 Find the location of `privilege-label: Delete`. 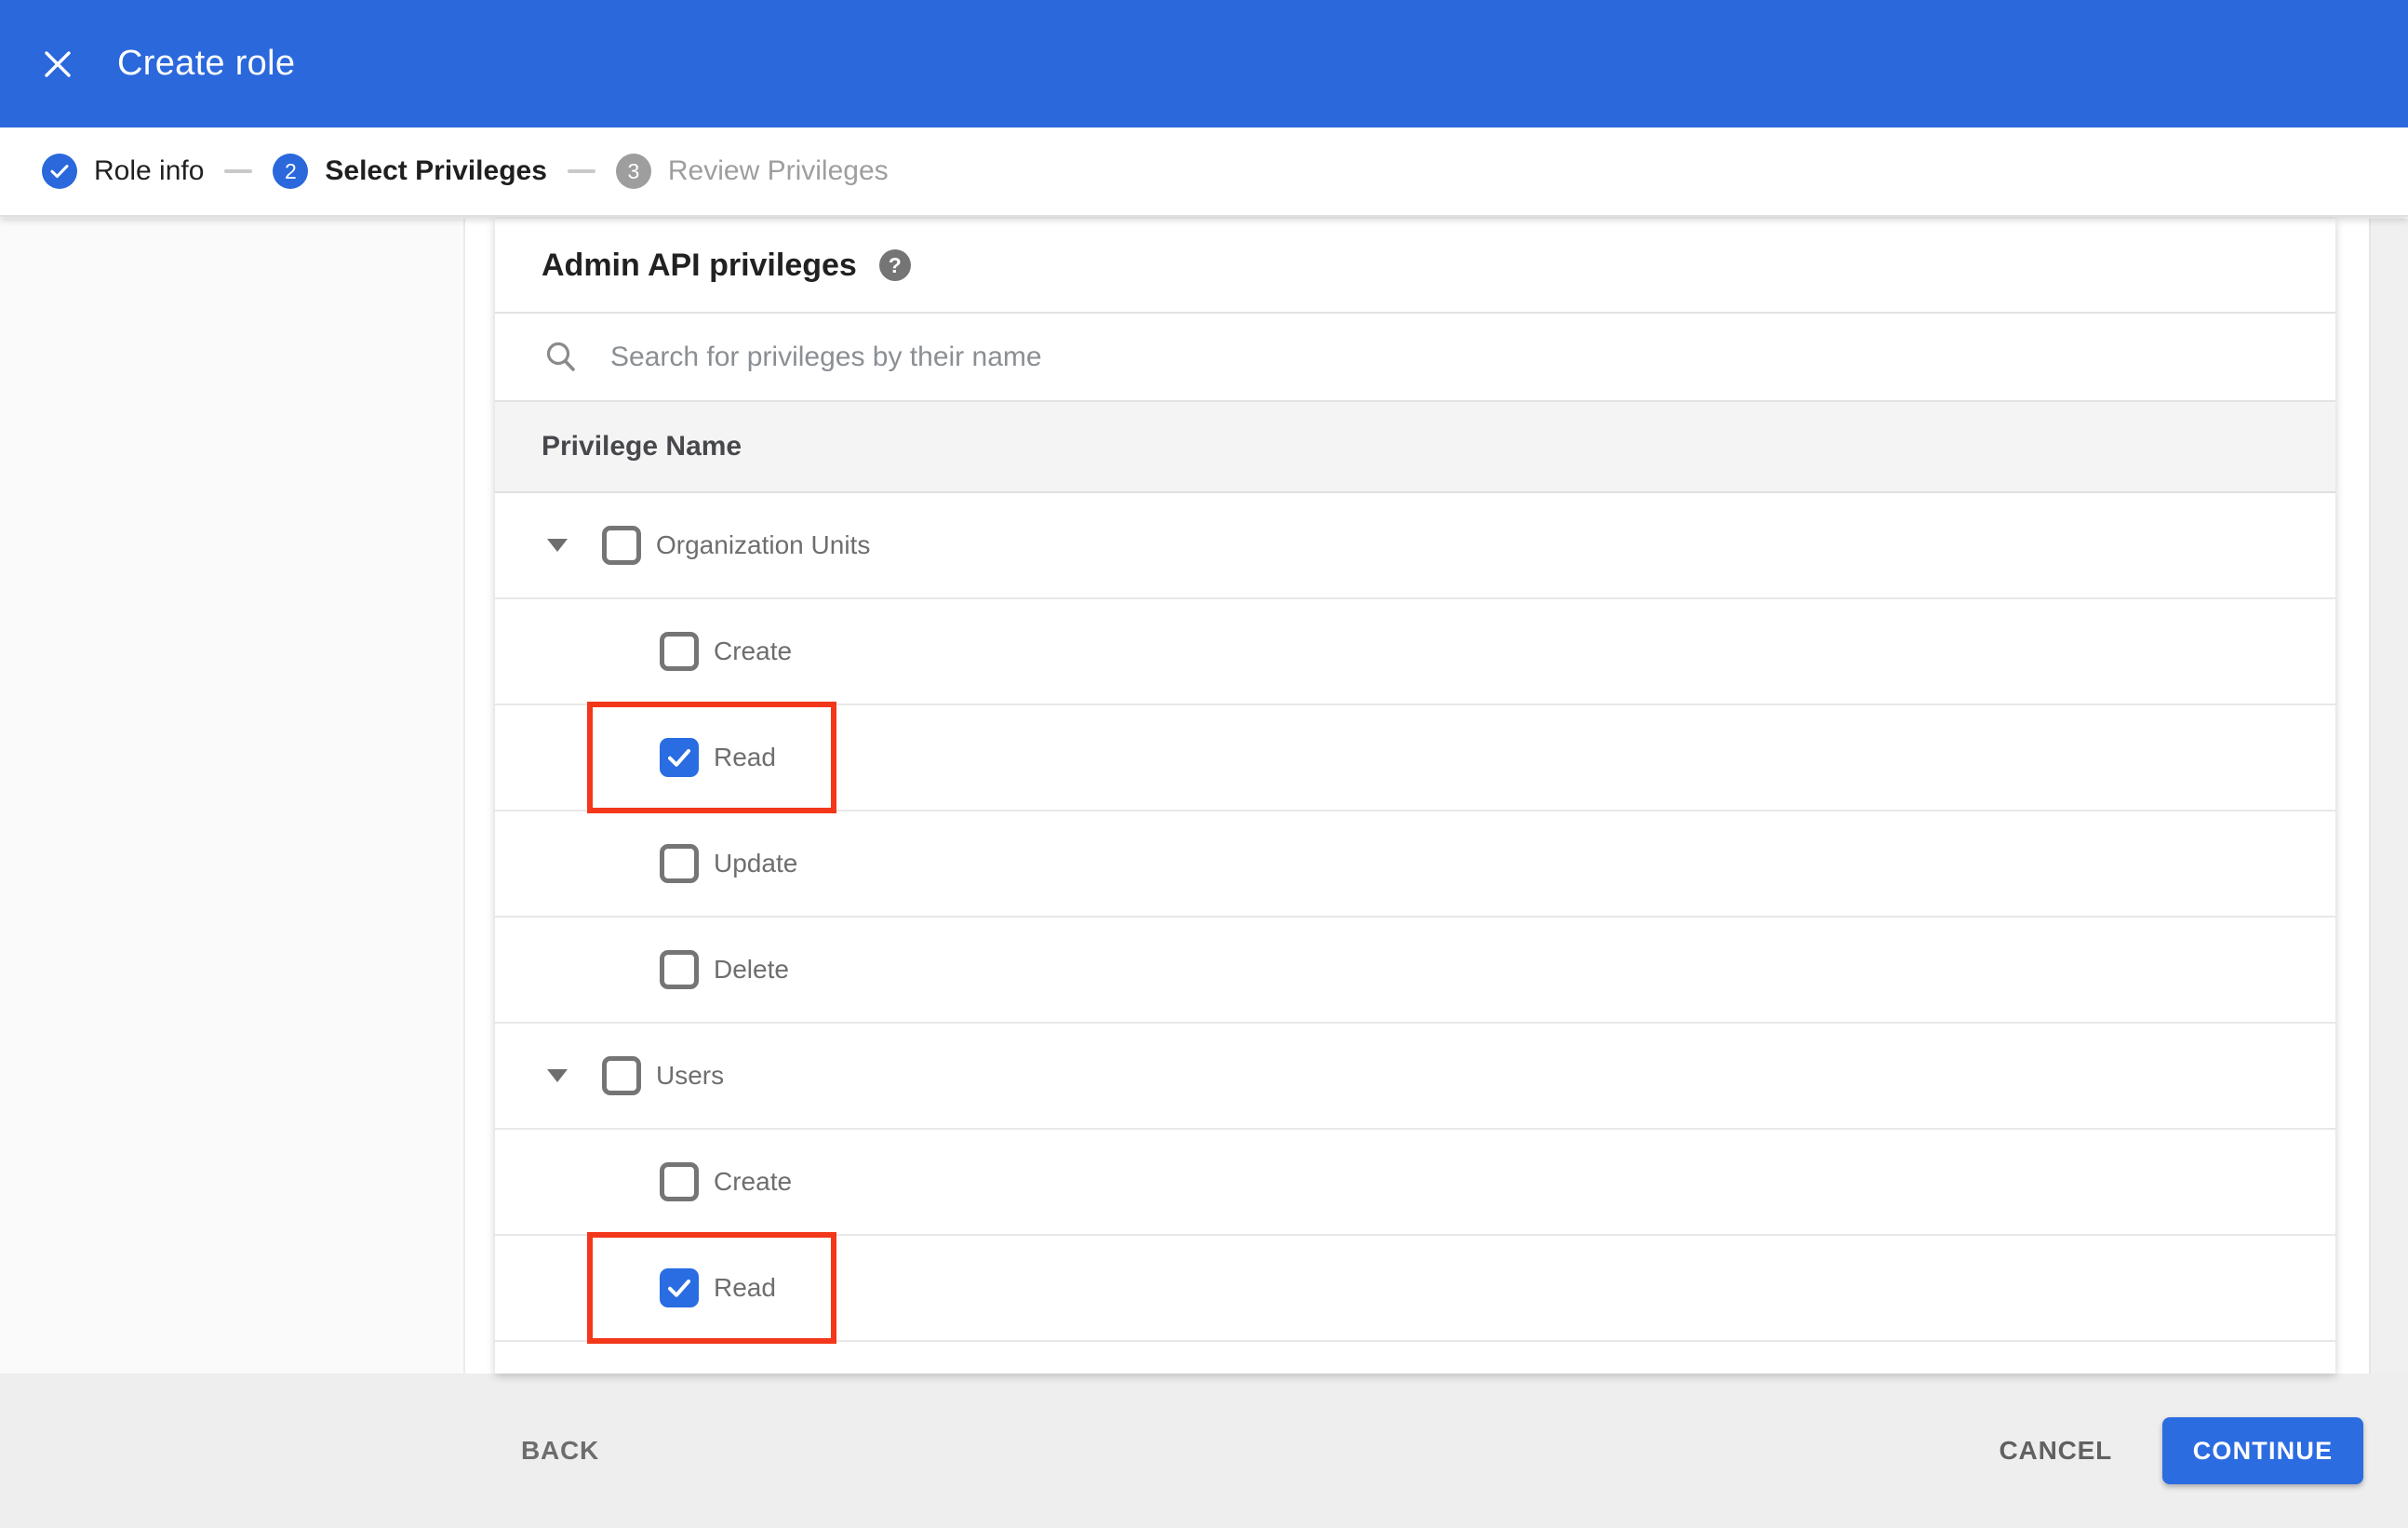

privilege-label: Delete is located at coordinates (752, 969).